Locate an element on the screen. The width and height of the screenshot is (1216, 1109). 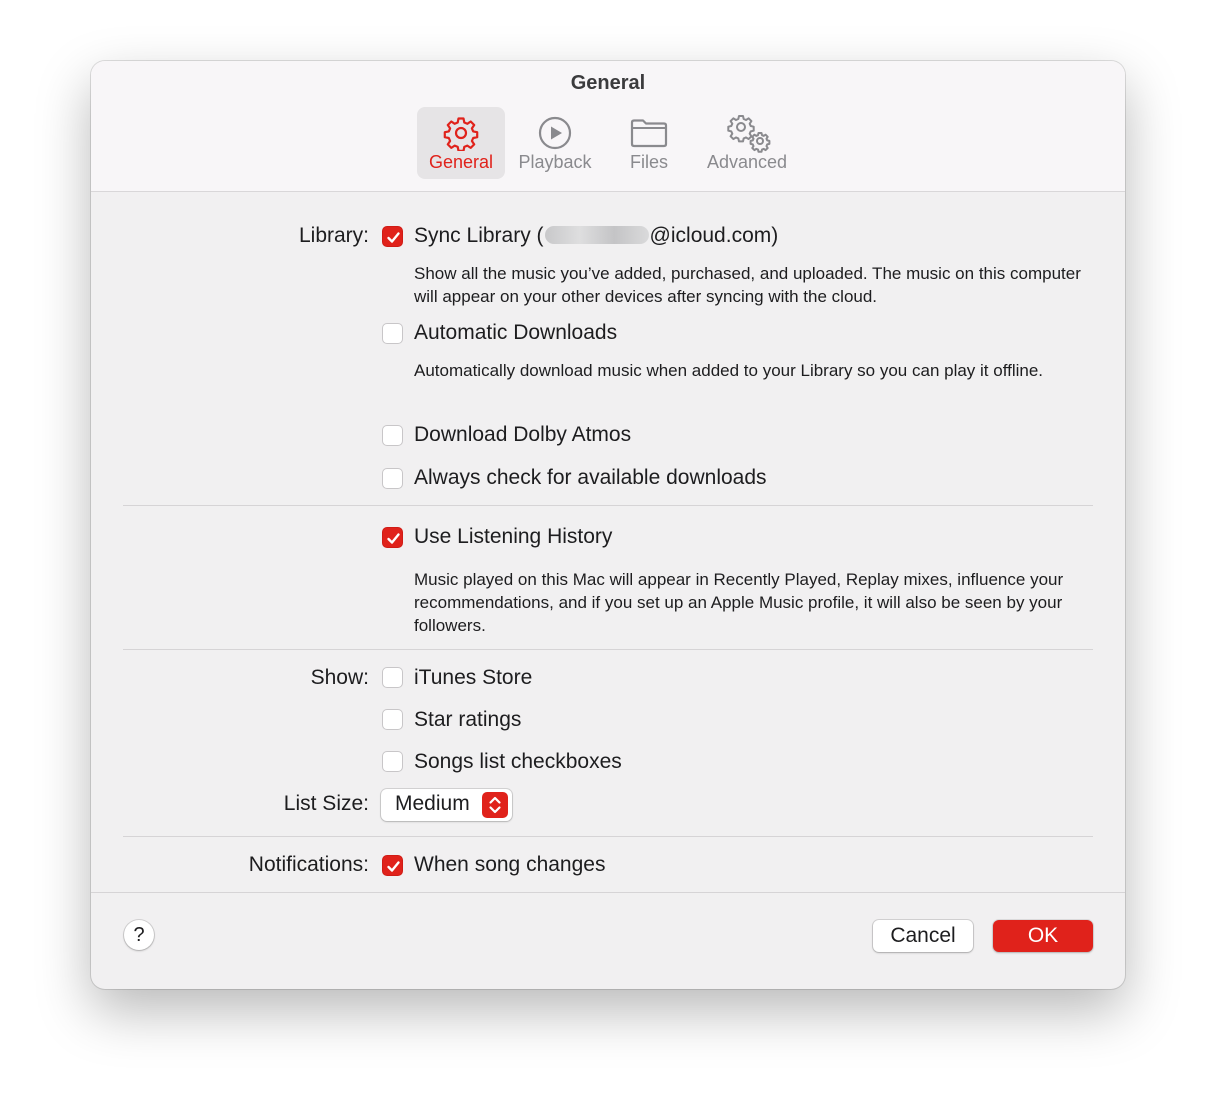
sync-library-label-suffix: @icloud.com) is located at coordinates (714, 235).